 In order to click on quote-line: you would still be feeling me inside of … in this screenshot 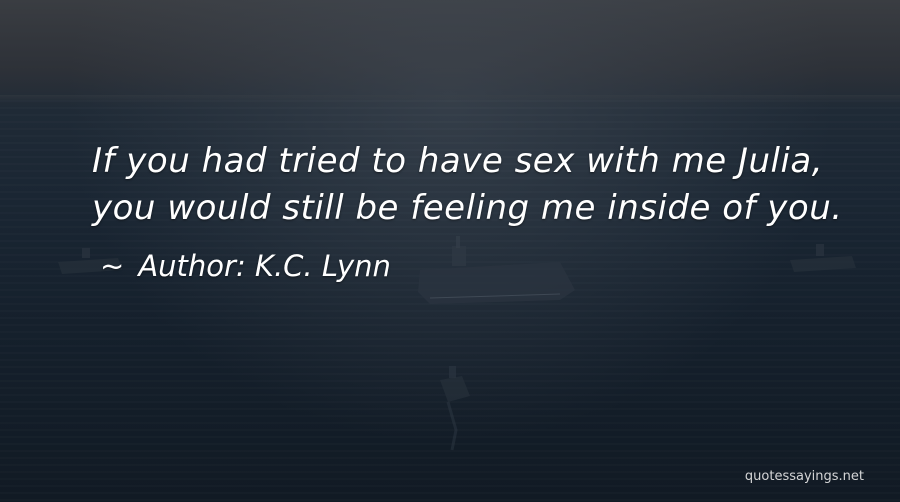, I will do `click(467, 208)`.